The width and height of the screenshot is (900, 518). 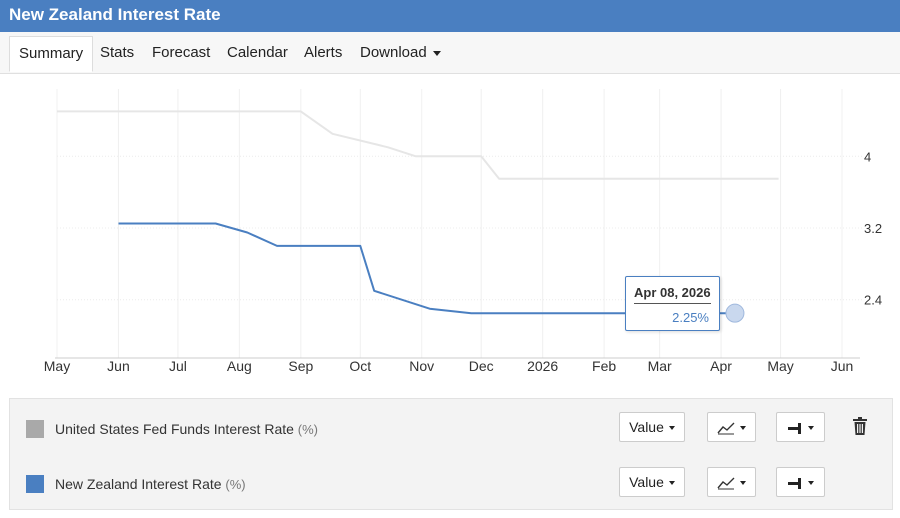 I want to click on y-tick-label: 3.2, so click(x=873, y=228).